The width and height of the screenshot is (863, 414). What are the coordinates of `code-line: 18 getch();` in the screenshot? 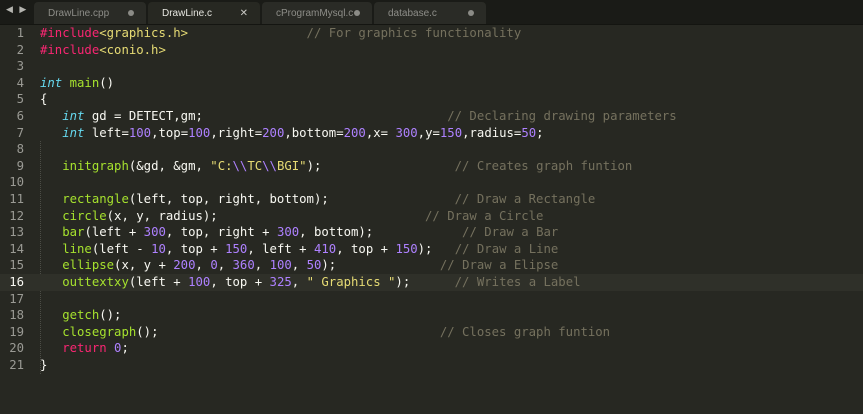 It's located at (431, 315).